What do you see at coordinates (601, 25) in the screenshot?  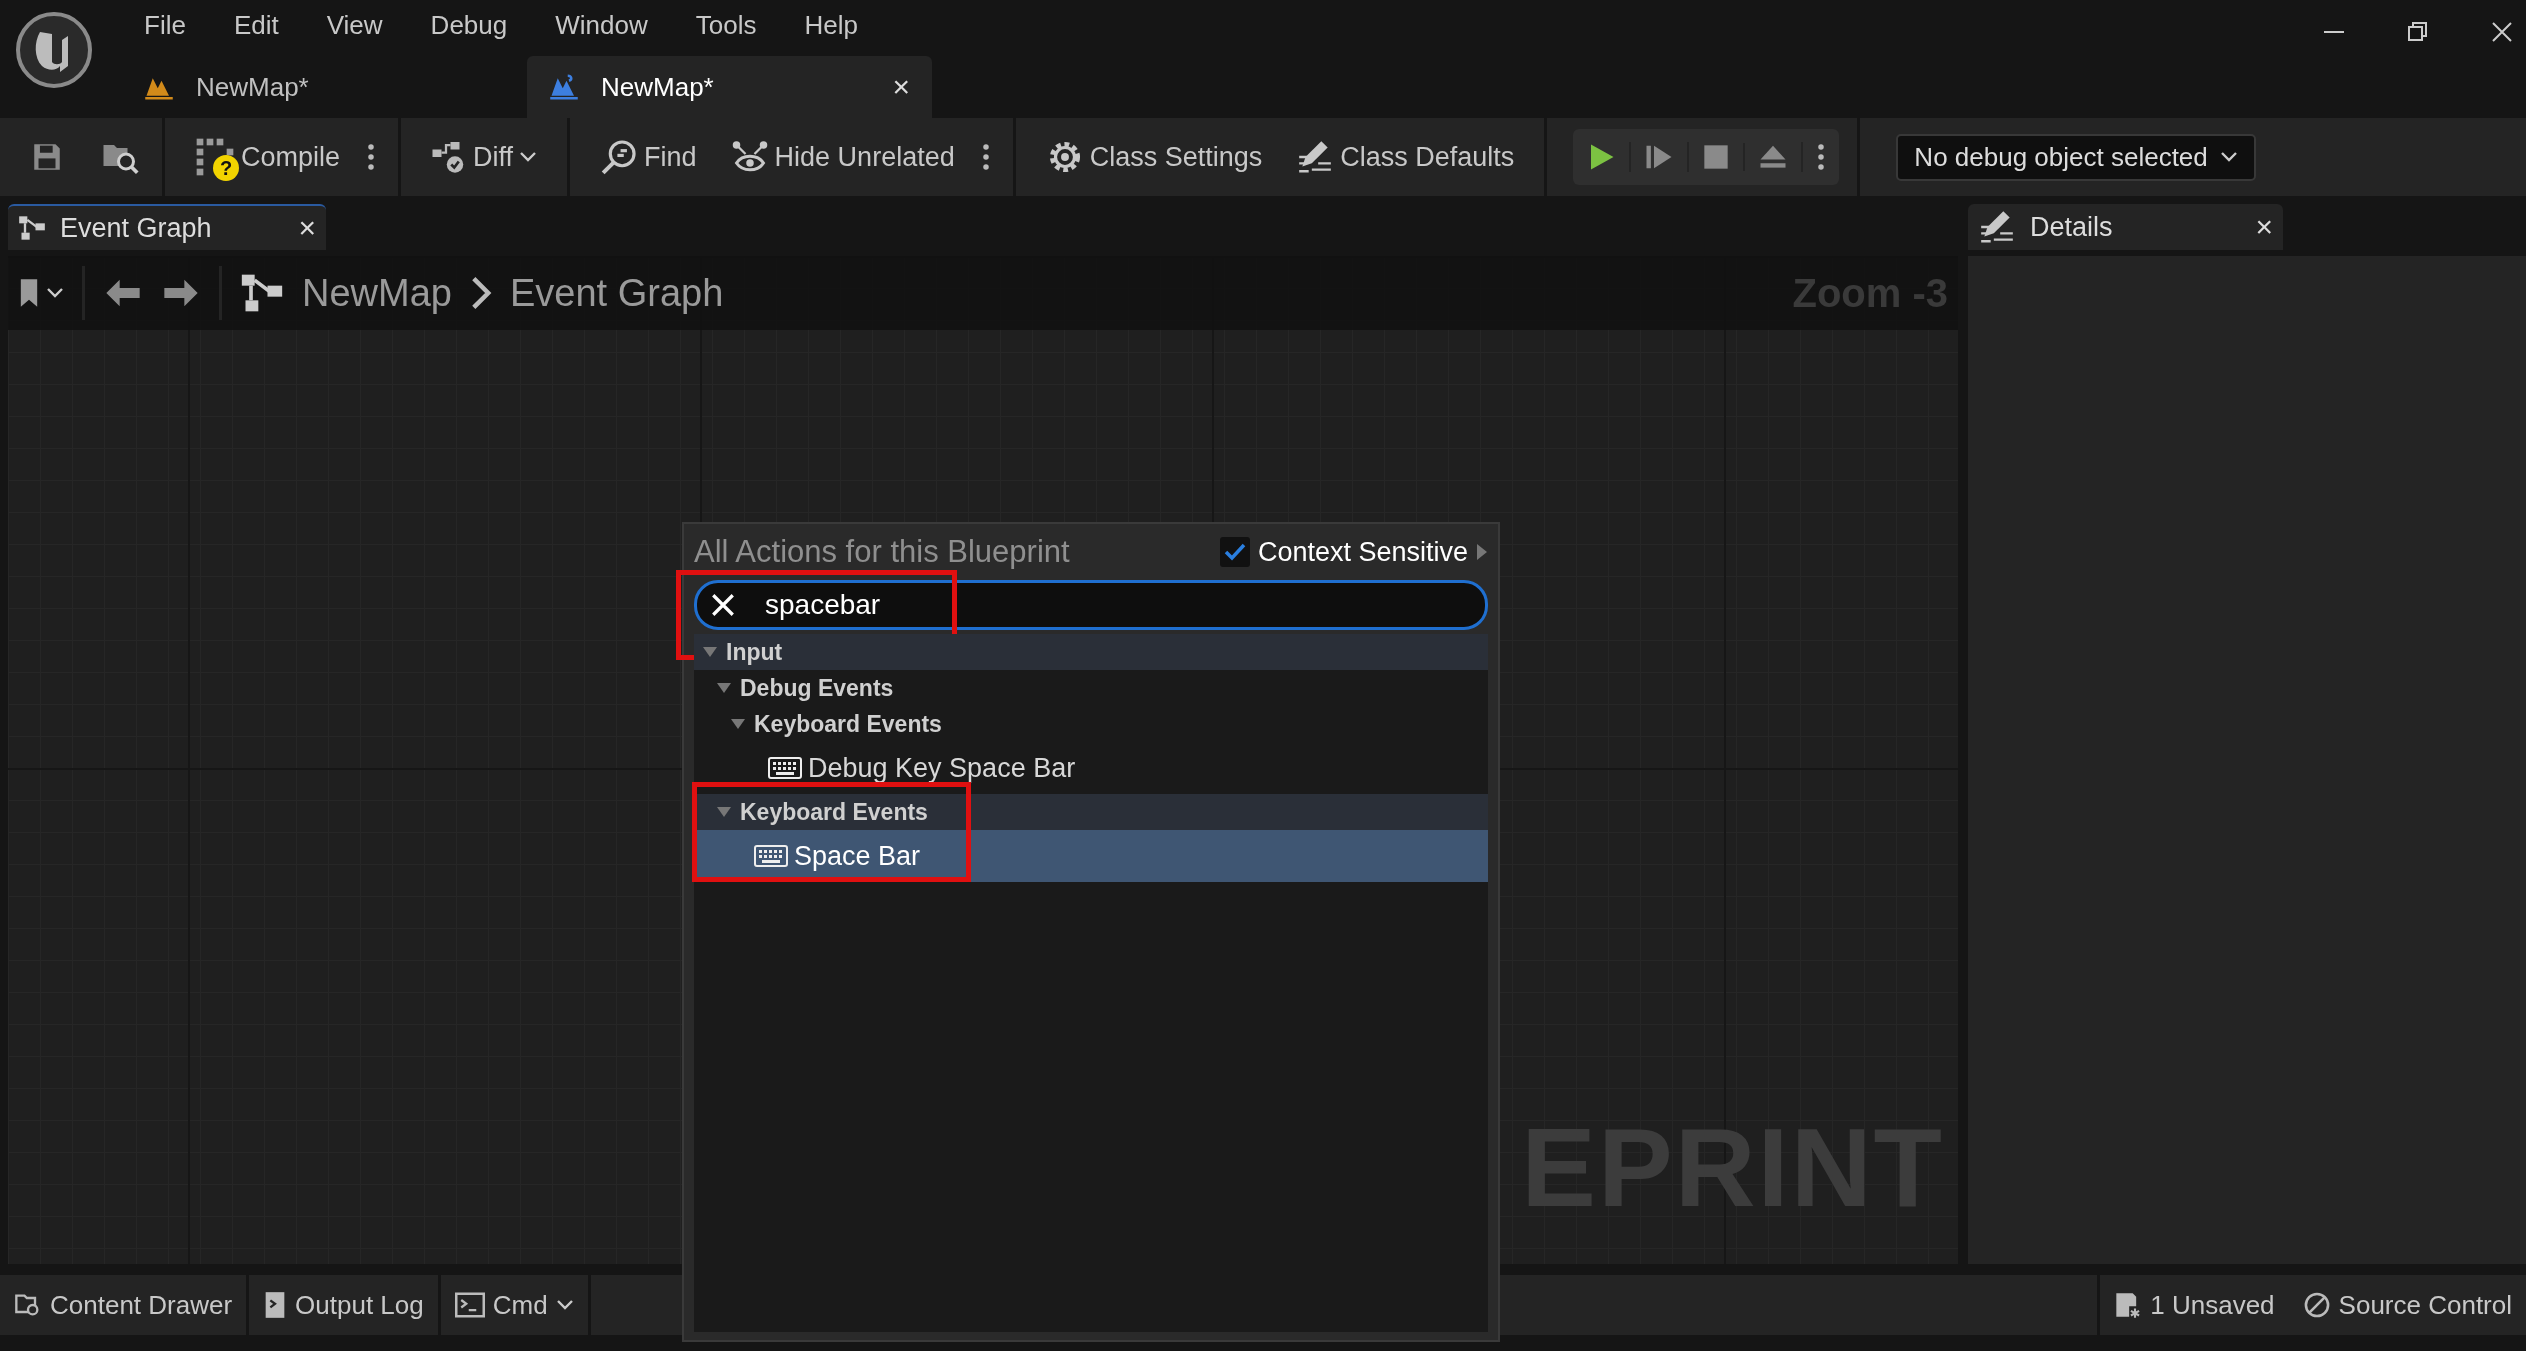 I see `menu-item: Window` at bounding box center [601, 25].